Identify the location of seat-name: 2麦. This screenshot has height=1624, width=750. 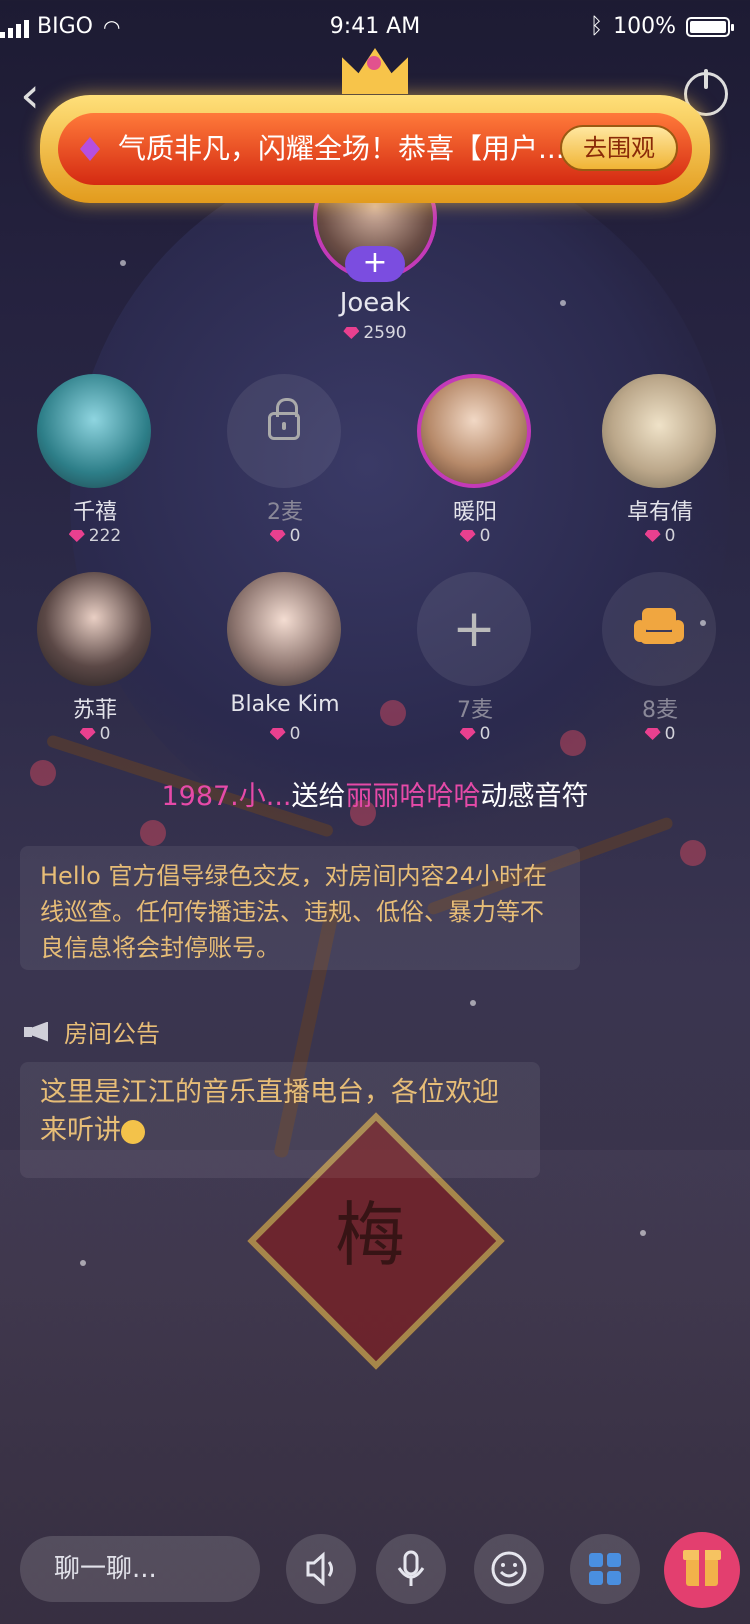
(285, 512).